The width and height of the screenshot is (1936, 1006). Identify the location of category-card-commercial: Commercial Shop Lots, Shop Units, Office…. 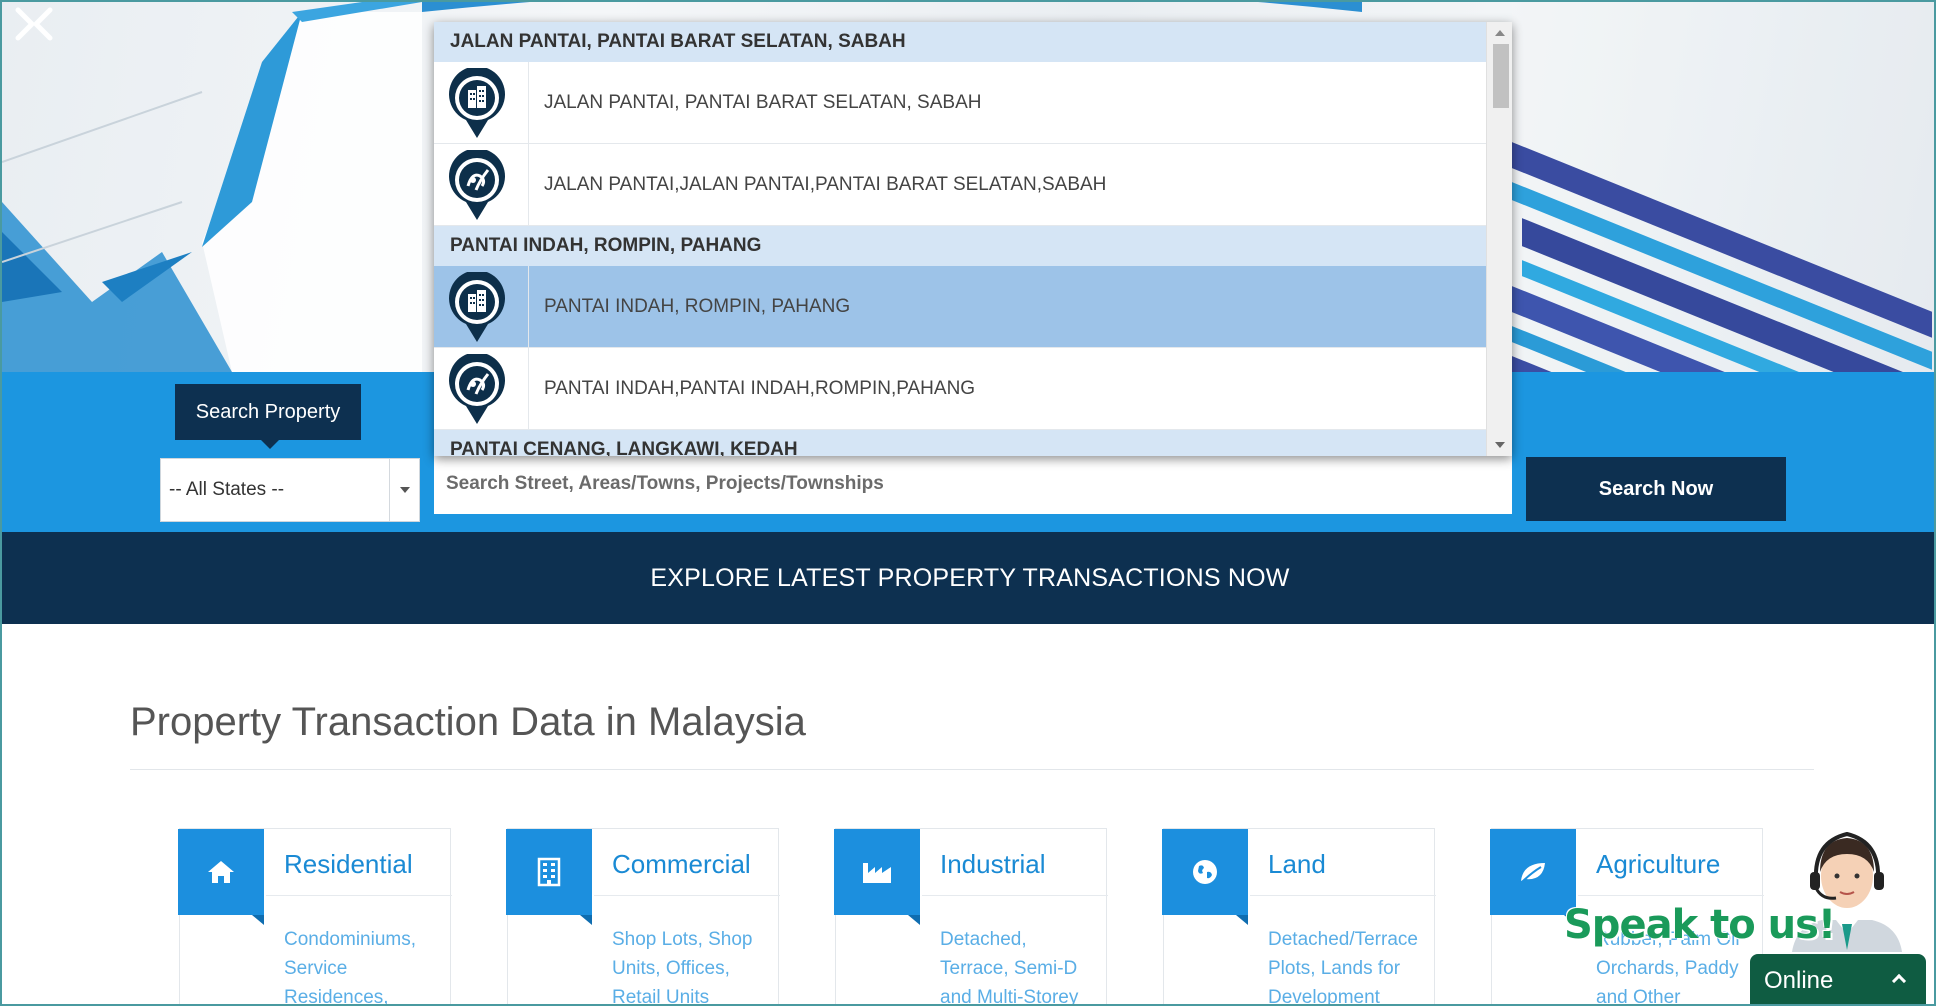
(643, 917).